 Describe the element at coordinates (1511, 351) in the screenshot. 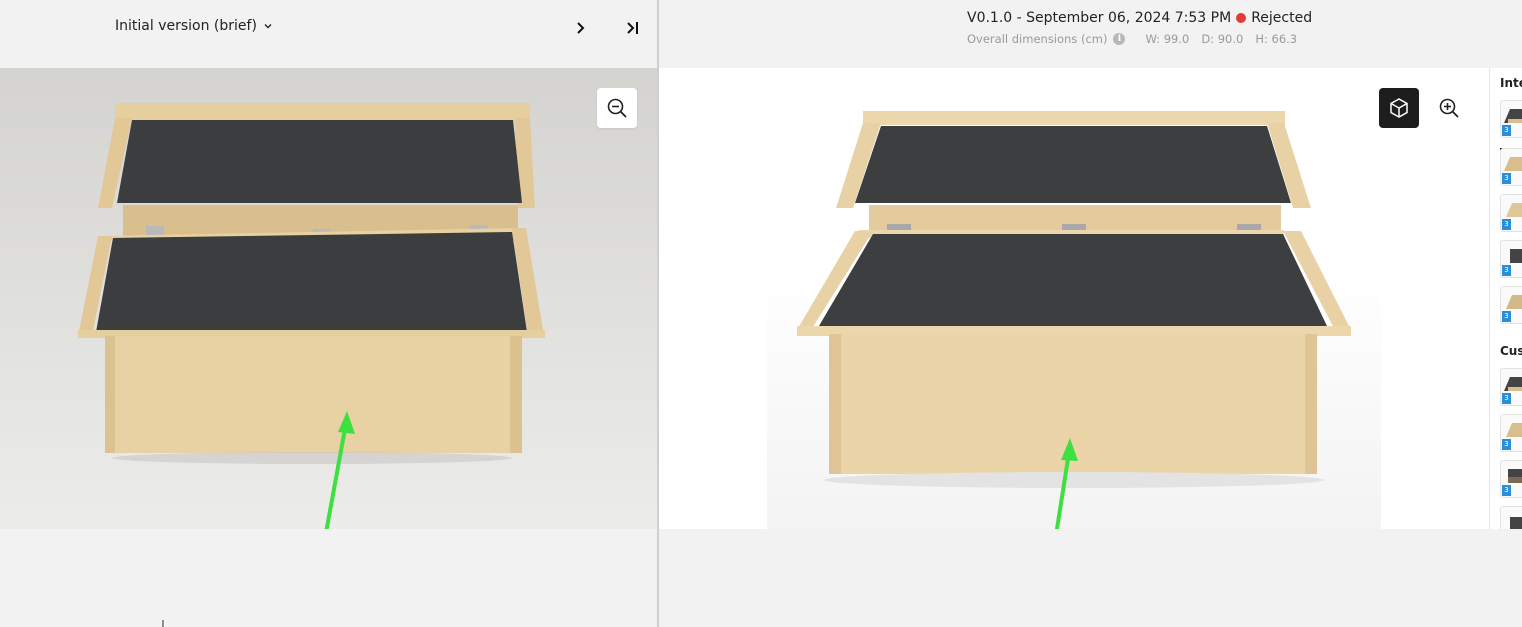

I see `sidebar-section-heading: Cus` at that location.